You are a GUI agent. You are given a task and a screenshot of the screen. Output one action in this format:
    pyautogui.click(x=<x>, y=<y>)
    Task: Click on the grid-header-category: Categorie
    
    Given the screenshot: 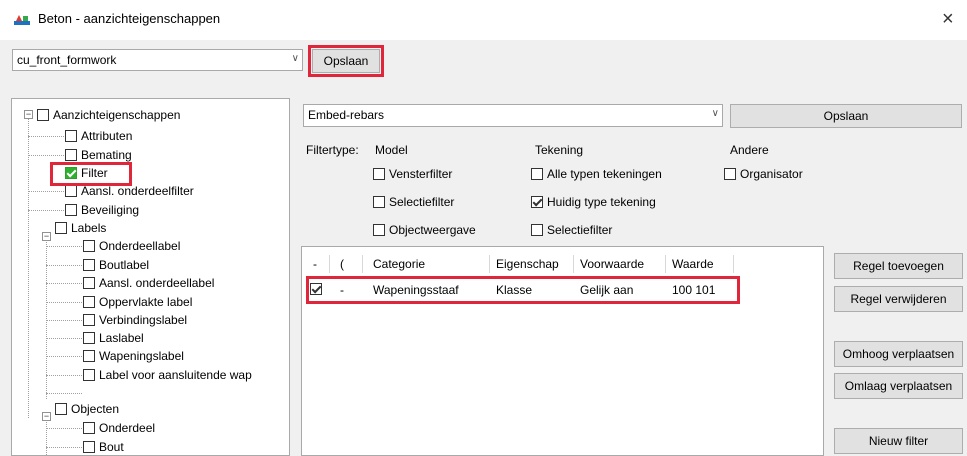 What is the action you would take?
    pyautogui.click(x=399, y=264)
    